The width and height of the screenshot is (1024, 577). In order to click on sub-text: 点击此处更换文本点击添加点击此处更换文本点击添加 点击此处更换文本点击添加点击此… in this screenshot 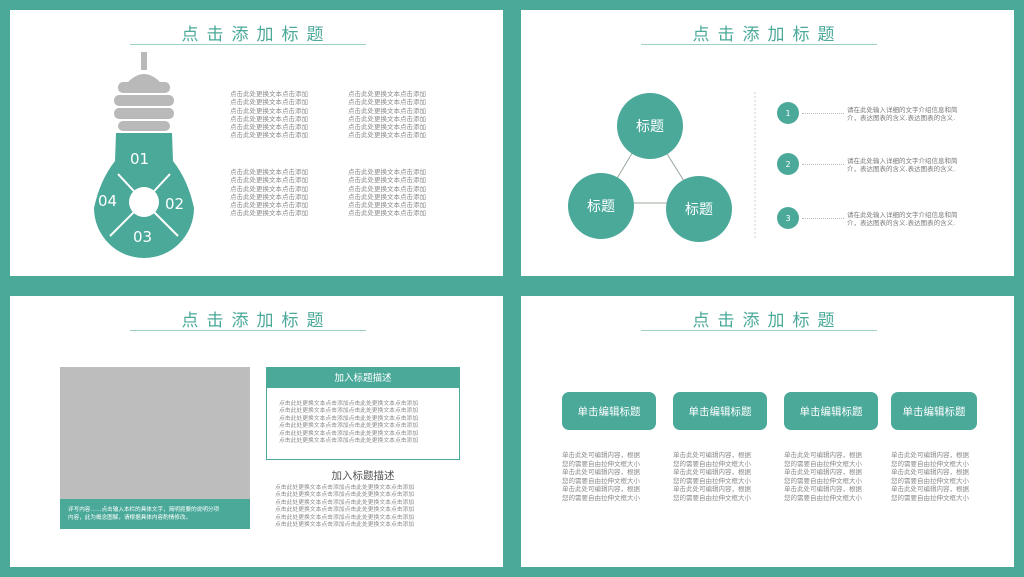, I will do `click(344, 507)`.